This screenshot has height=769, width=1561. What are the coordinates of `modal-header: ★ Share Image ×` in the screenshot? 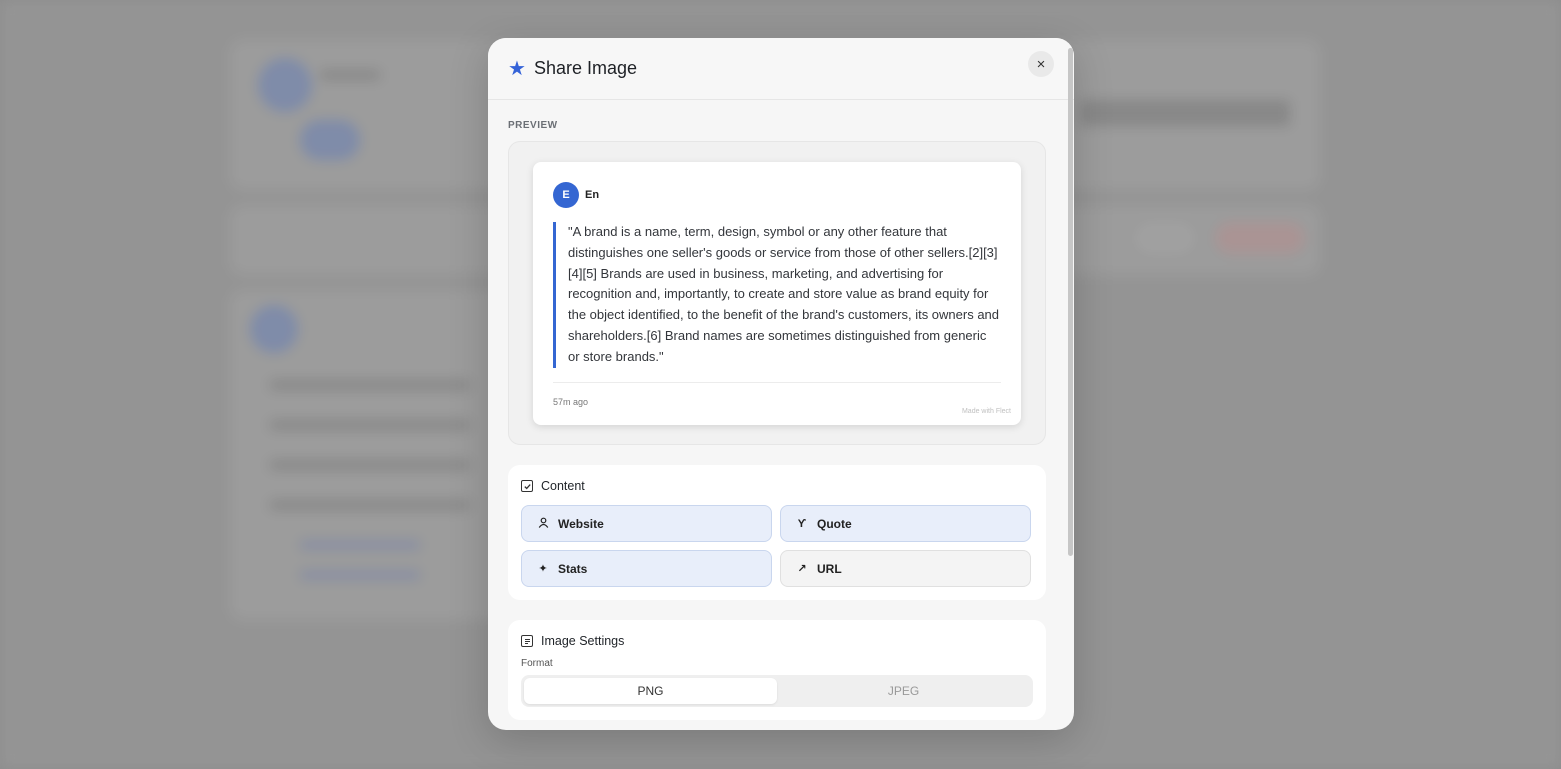 It's located at (781, 69).